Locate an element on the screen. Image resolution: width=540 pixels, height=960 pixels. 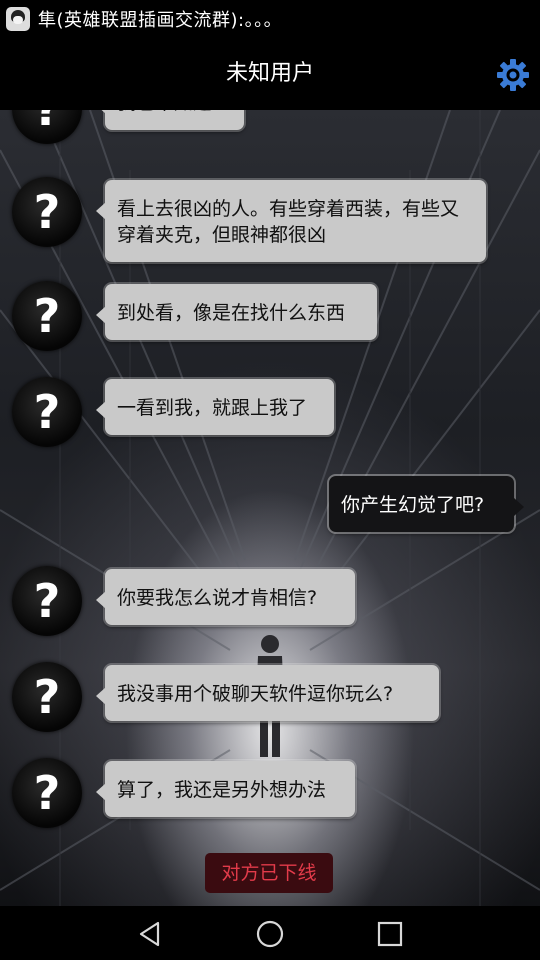
home-circle-icon is located at coordinates (270, 934).